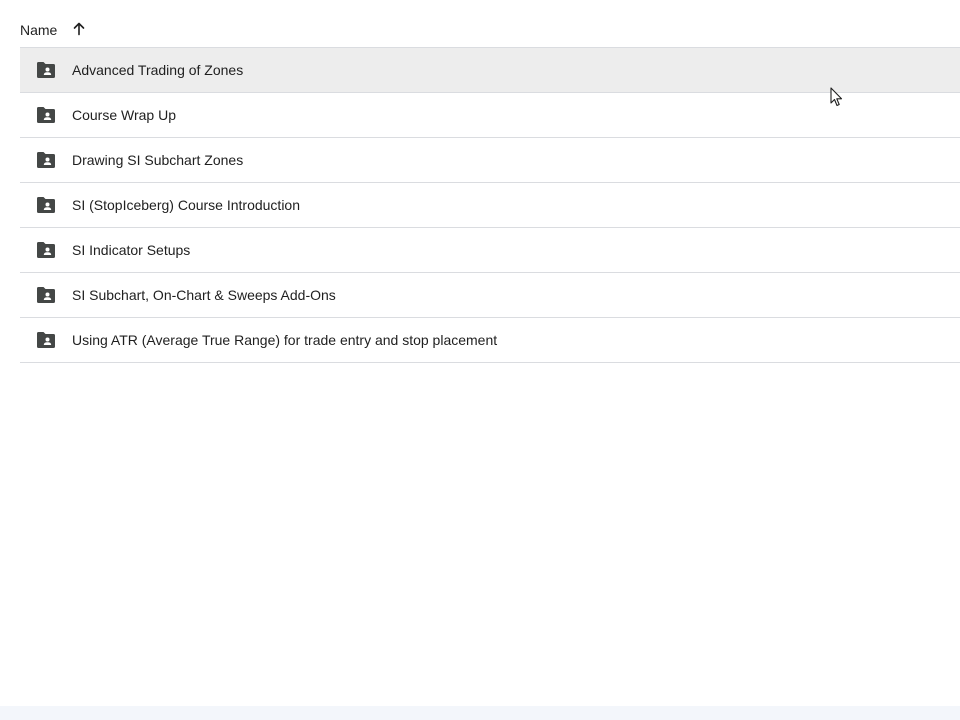  I want to click on list-header: Name, so click(490, 24).